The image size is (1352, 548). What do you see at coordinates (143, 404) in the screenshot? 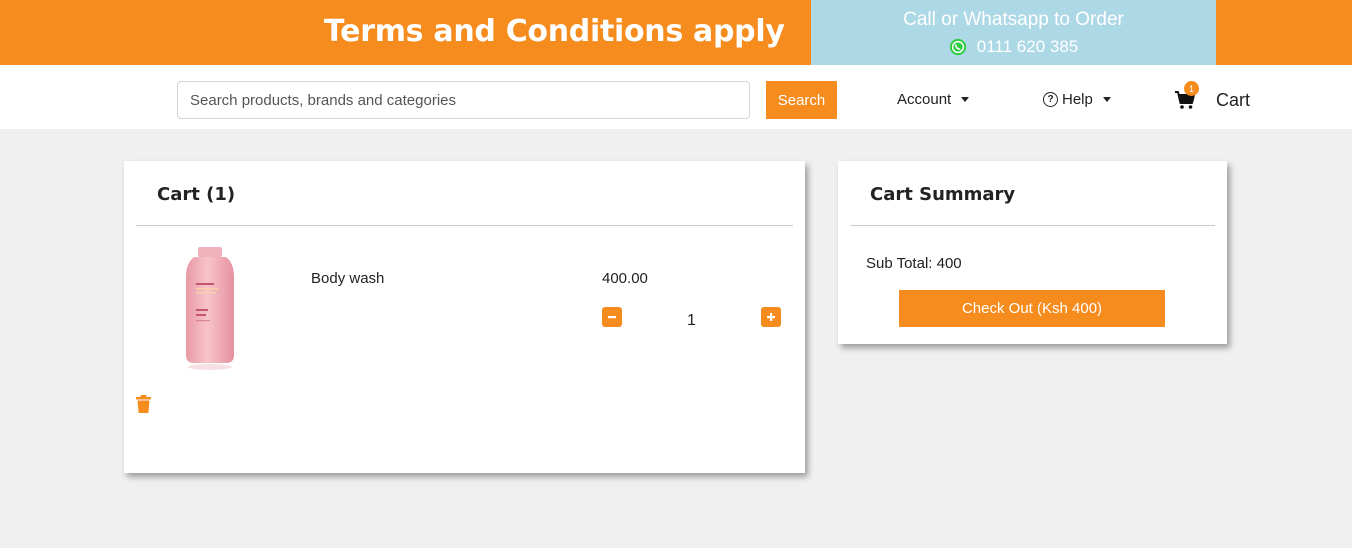
I see `trash-icon` at bounding box center [143, 404].